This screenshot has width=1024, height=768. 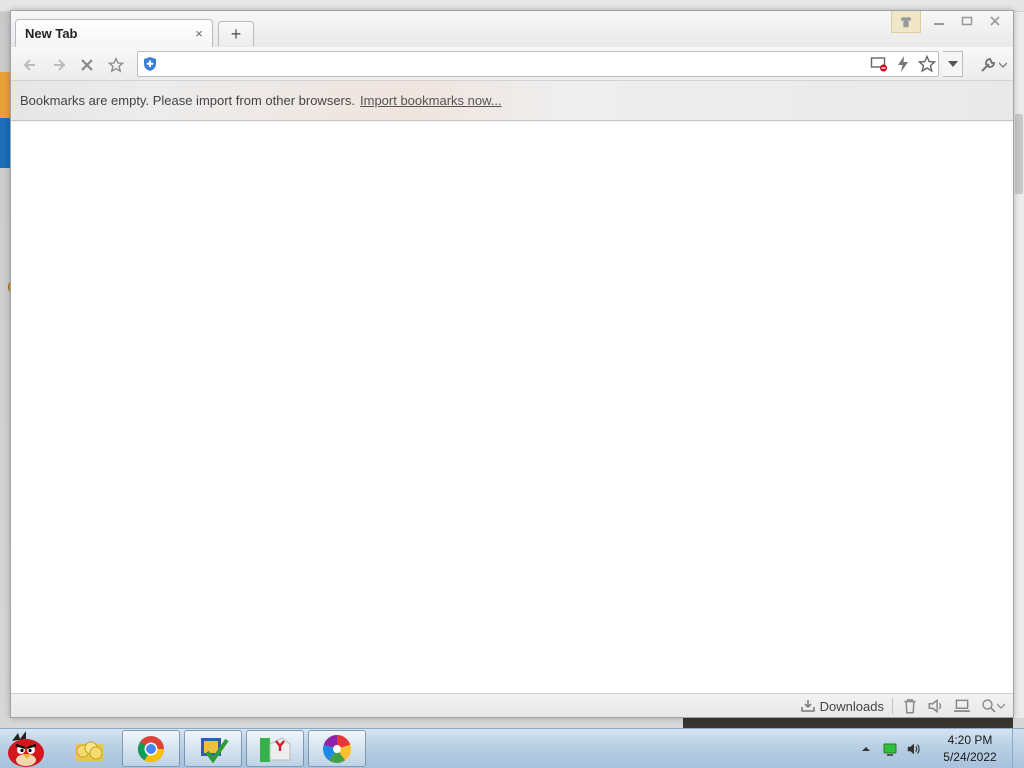 I want to click on forward-arrow-icon, so click(x=60, y=65).